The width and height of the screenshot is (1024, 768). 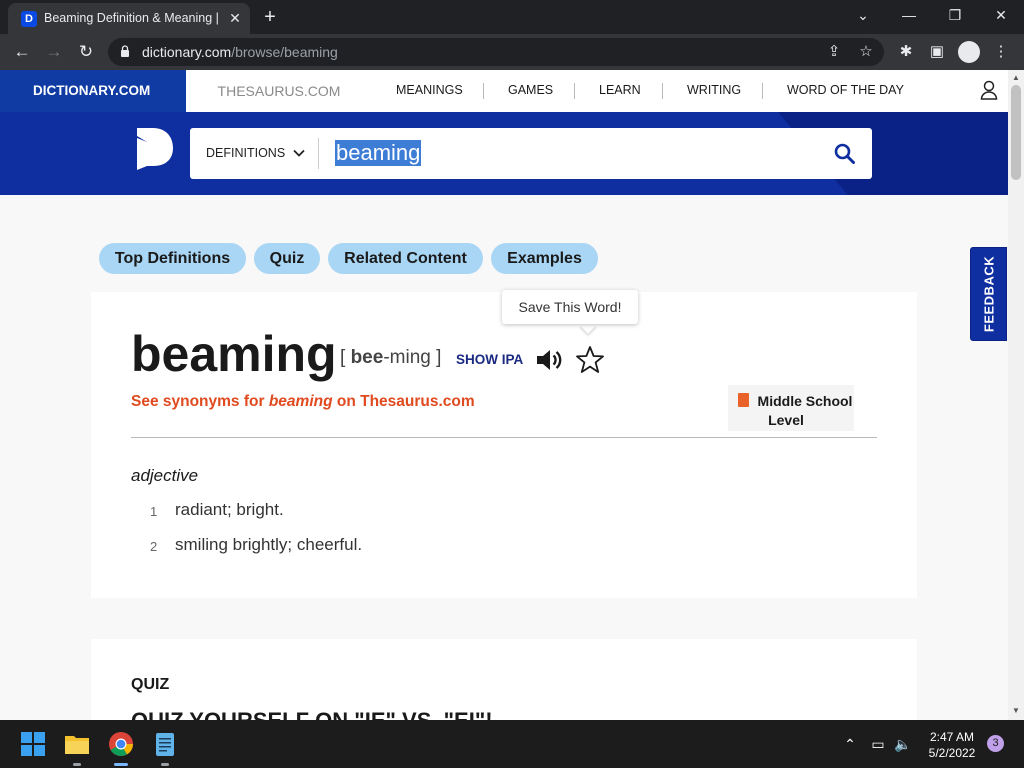 What do you see at coordinates (121, 764) in the screenshot?
I see `active-app-indicator` at bounding box center [121, 764].